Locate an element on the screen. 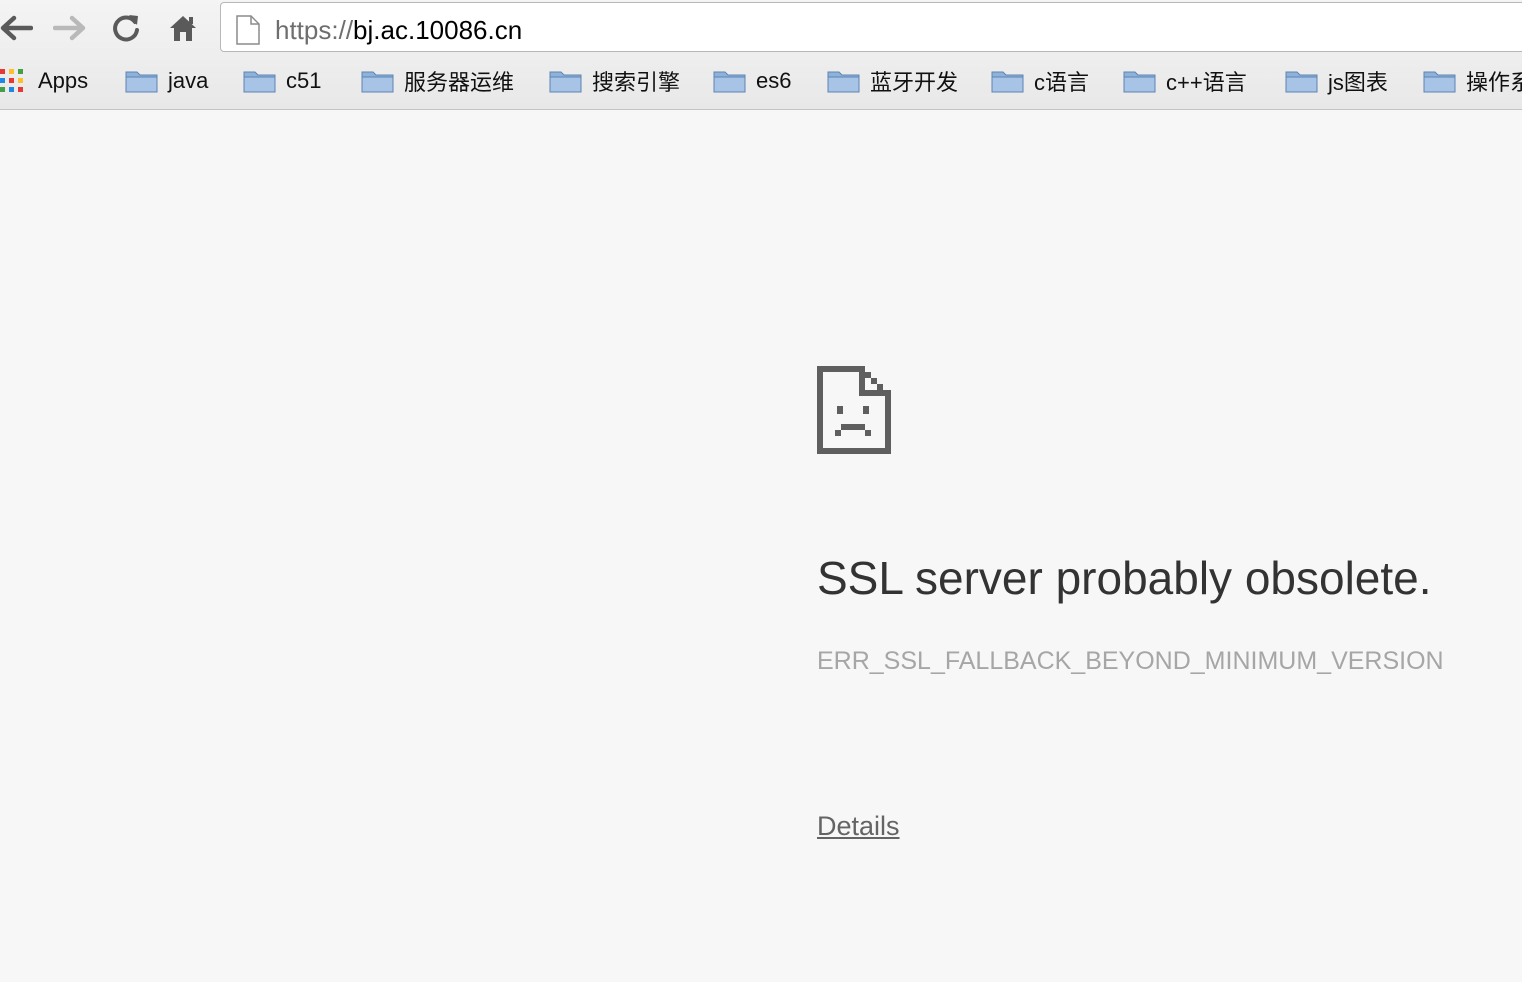 Image resolution: width=1522 pixels, height=982 pixels. page-icon is located at coordinates (248, 30).